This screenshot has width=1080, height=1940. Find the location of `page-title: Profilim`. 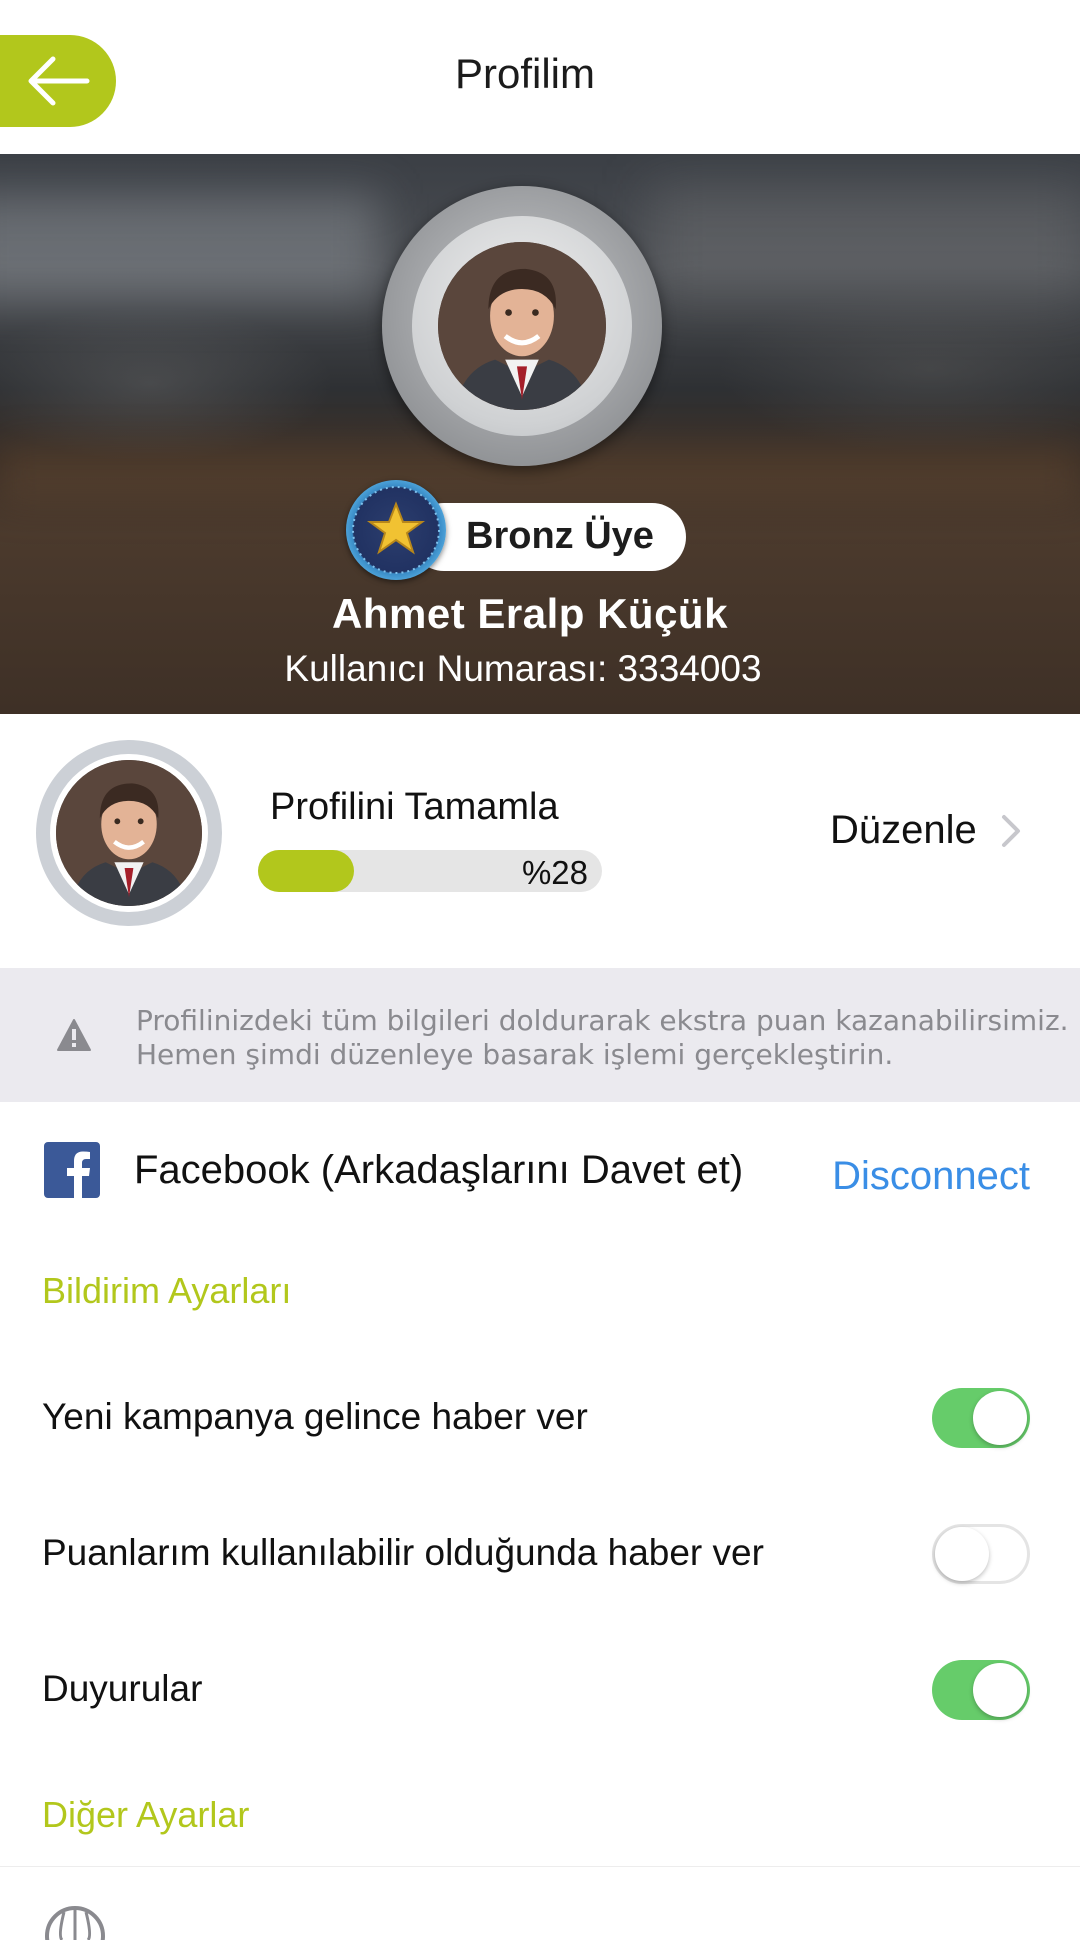

page-title: Profilim is located at coordinates (524, 73).